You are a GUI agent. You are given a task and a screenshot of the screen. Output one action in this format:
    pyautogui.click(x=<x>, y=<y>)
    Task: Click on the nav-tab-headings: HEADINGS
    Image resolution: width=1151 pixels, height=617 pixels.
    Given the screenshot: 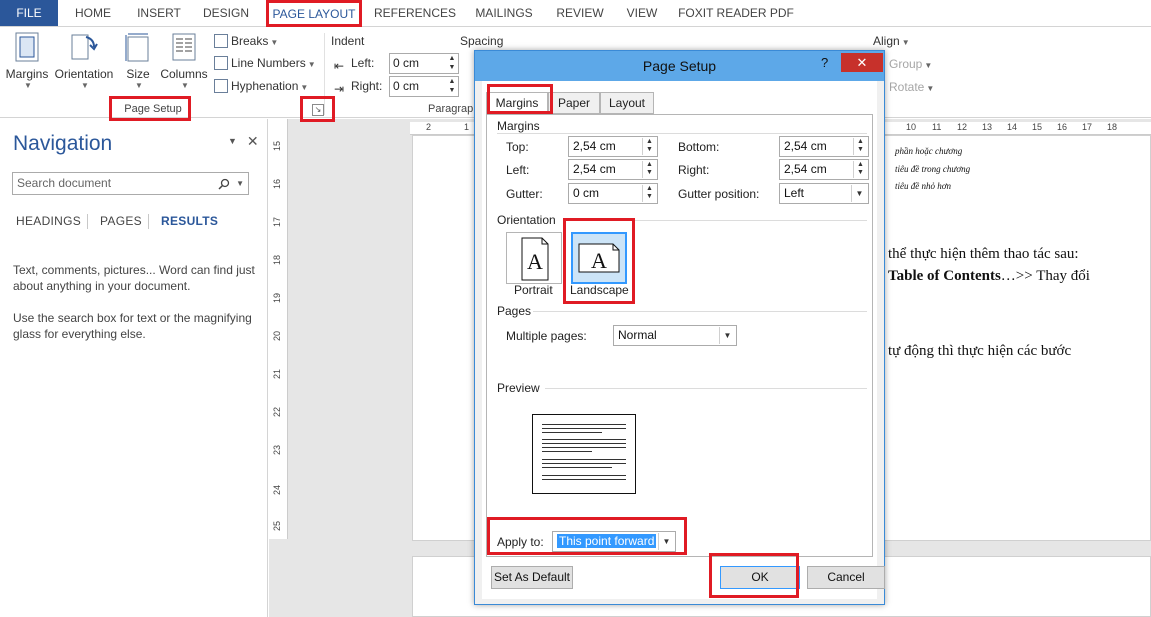 What is the action you would take?
    pyautogui.click(x=48, y=221)
    